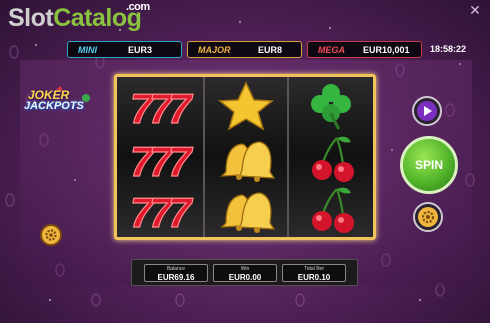 This screenshot has width=490, height=323. I want to click on win-label: Win, so click(245, 269).